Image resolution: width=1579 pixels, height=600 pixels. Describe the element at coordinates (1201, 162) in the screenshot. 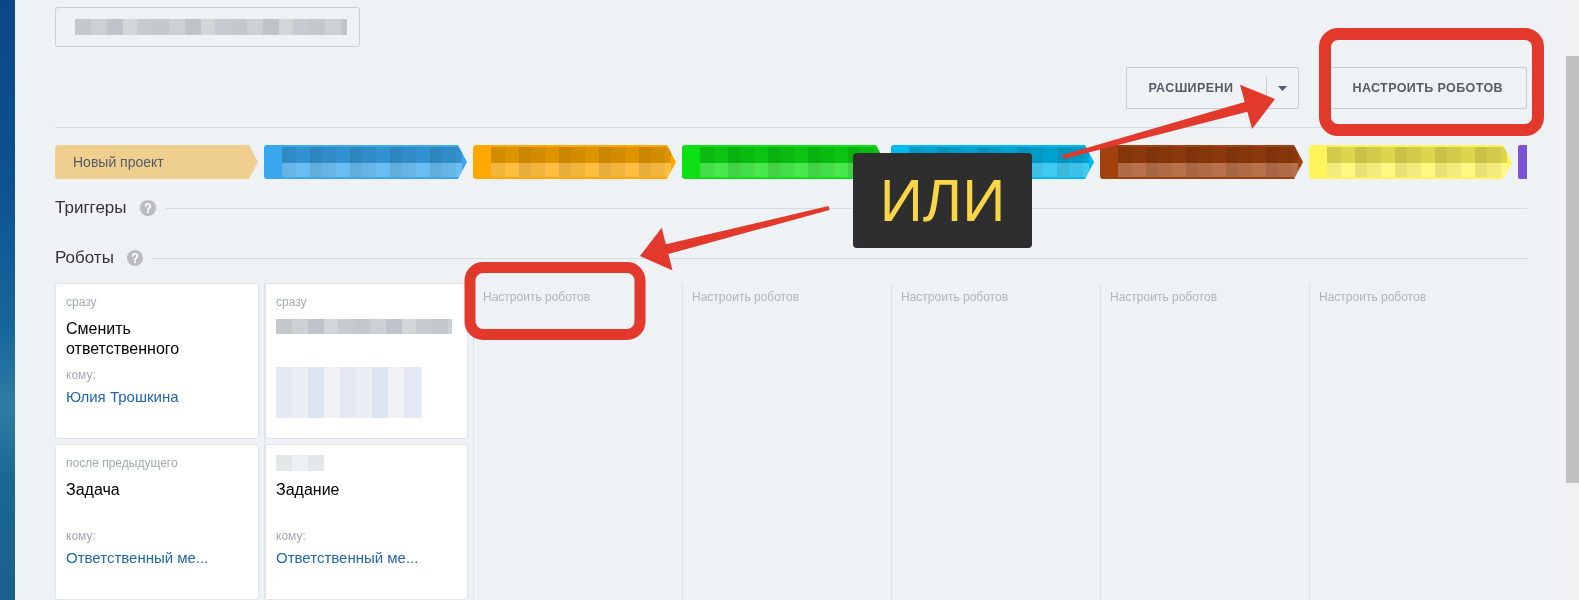

I see `stage-tab` at that location.